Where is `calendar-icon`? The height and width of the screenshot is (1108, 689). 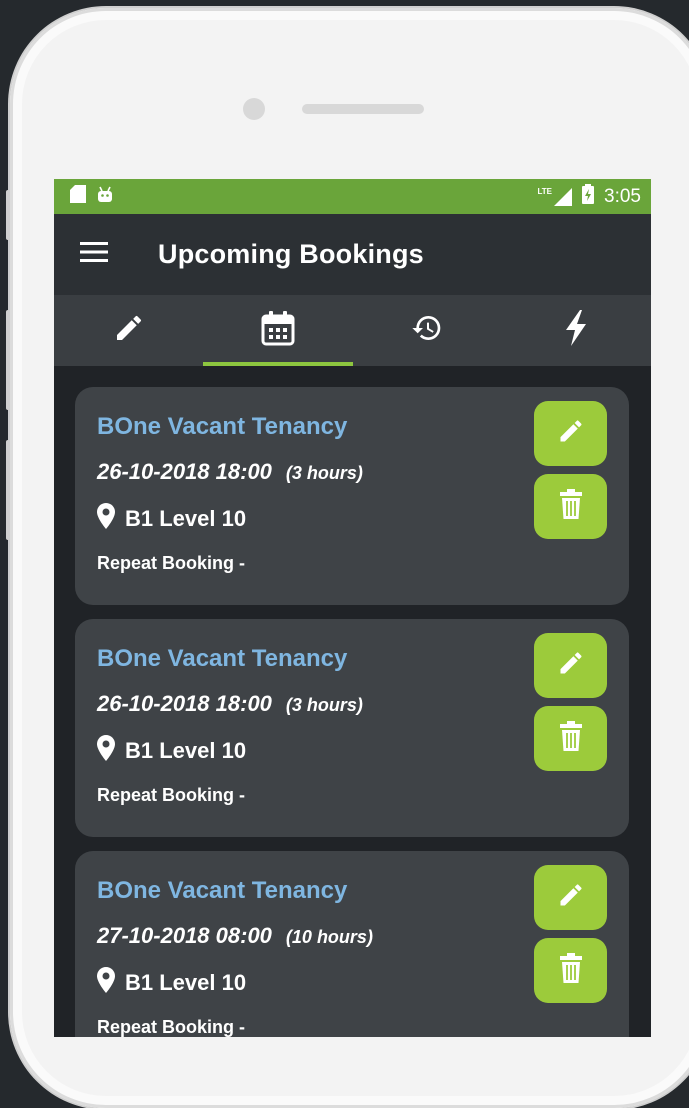 calendar-icon is located at coordinates (278, 330).